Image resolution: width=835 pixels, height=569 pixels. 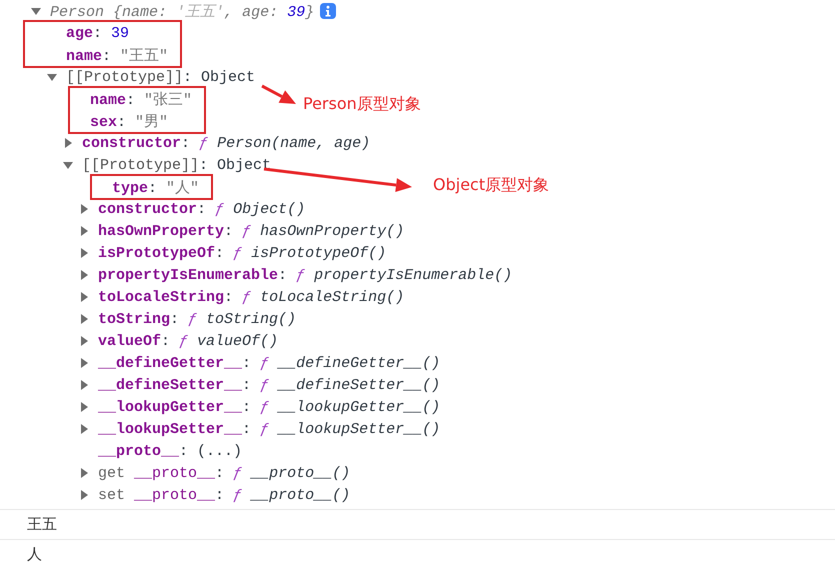 What do you see at coordinates (278, 94) in the screenshot?
I see `arrow` at bounding box center [278, 94].